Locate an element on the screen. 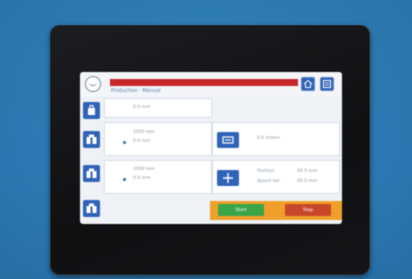  row2-label: 1000 mm is located at coordinates (144, 132).